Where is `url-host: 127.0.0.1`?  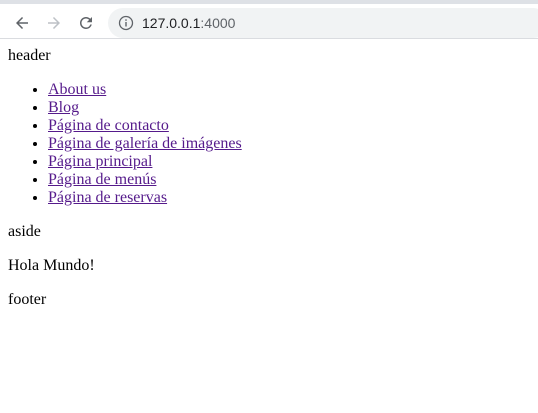
url-host: 127.0.0.1 is located at coordinates (171, 23).